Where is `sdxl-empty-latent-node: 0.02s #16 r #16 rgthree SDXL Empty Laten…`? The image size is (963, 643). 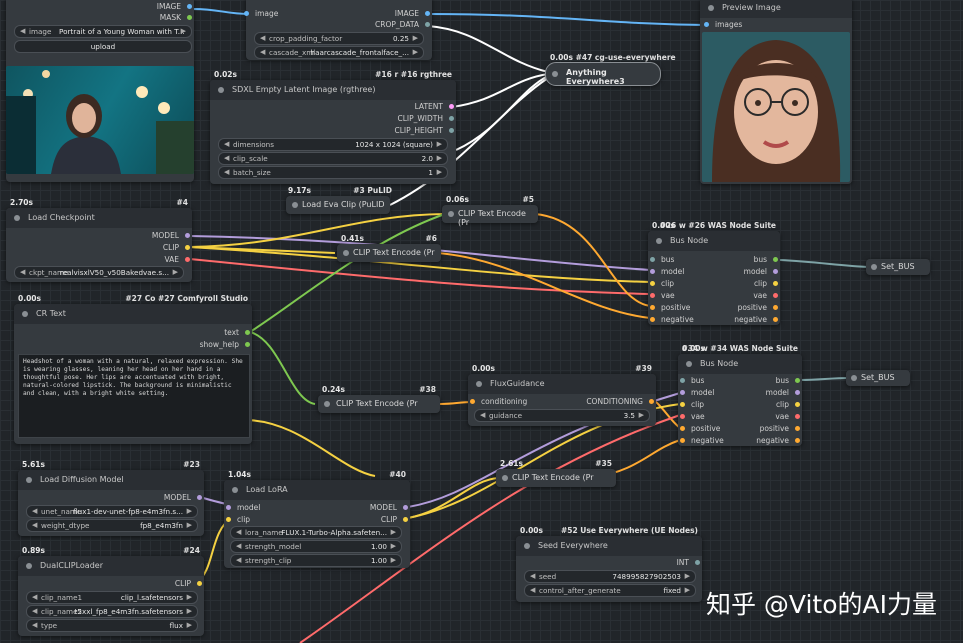
sdxl-empty-latent-node: 0.02s #16 r #16 rgthree SDXL Empty Laten… is located at coordinates (333, 127).